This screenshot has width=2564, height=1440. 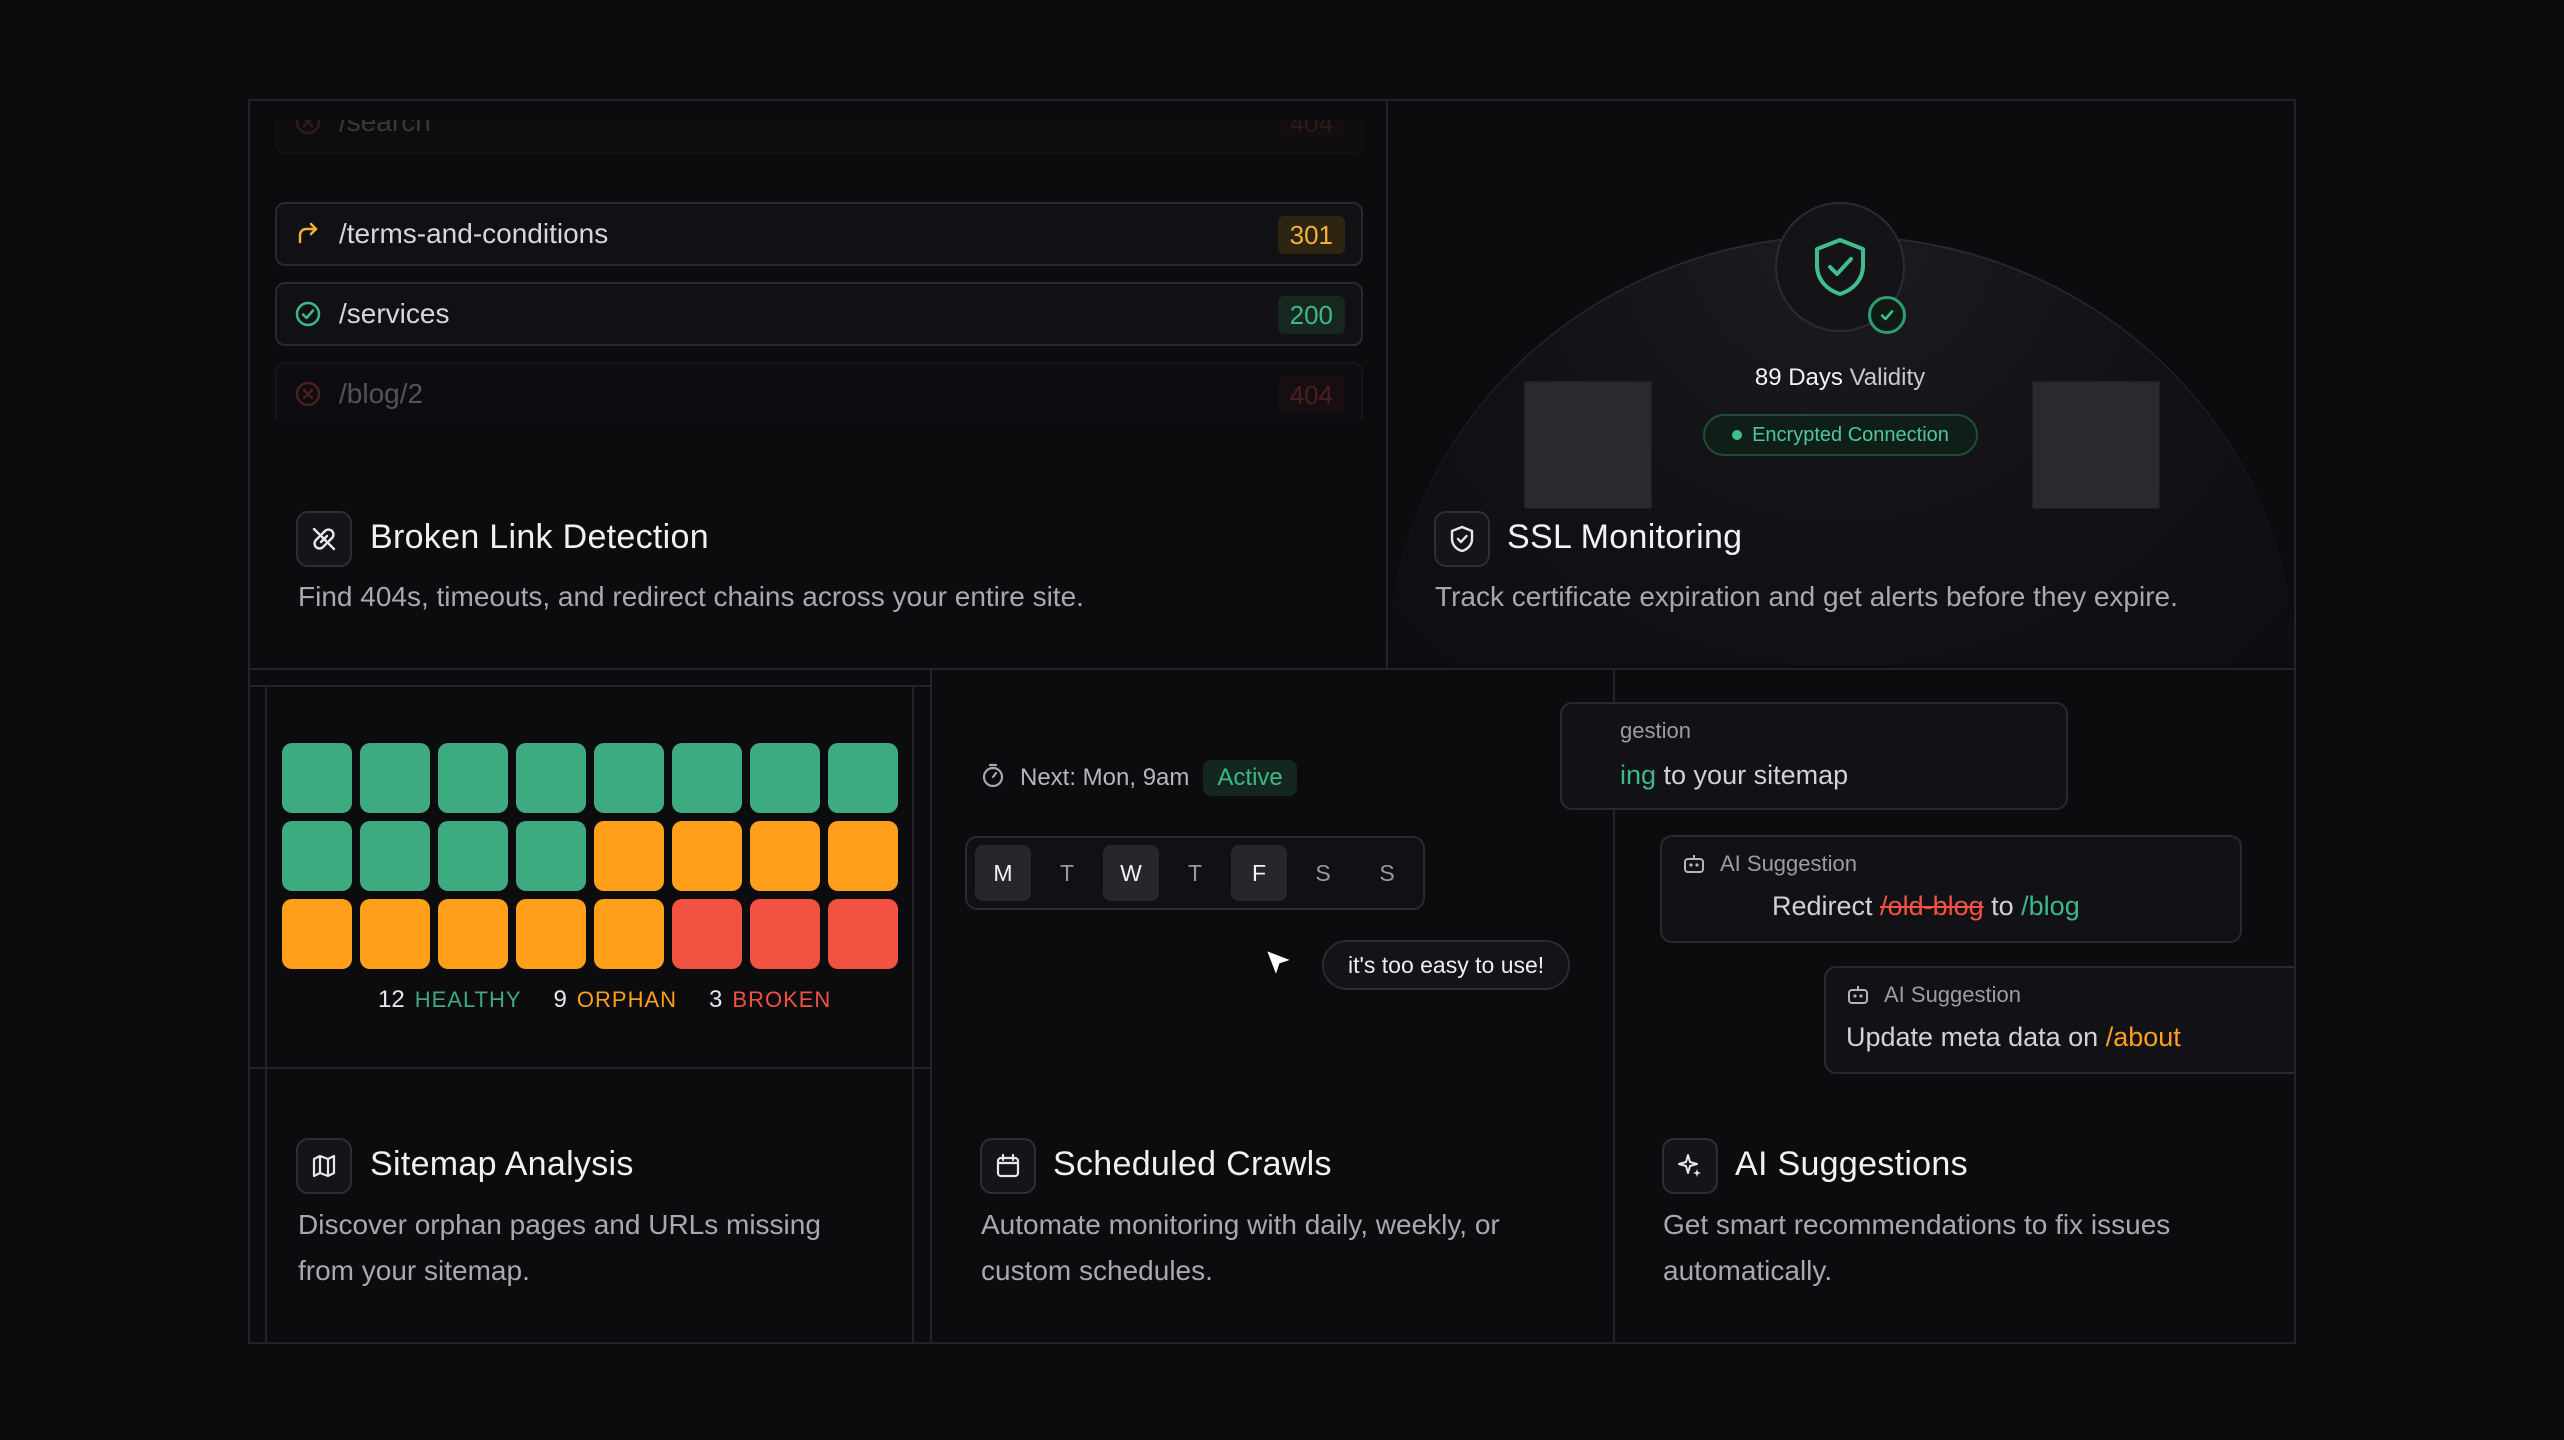 What do you see at coordinates (385, 128) in the screenshot?
I see `link-path: /search` at bounding box center [385, 128].